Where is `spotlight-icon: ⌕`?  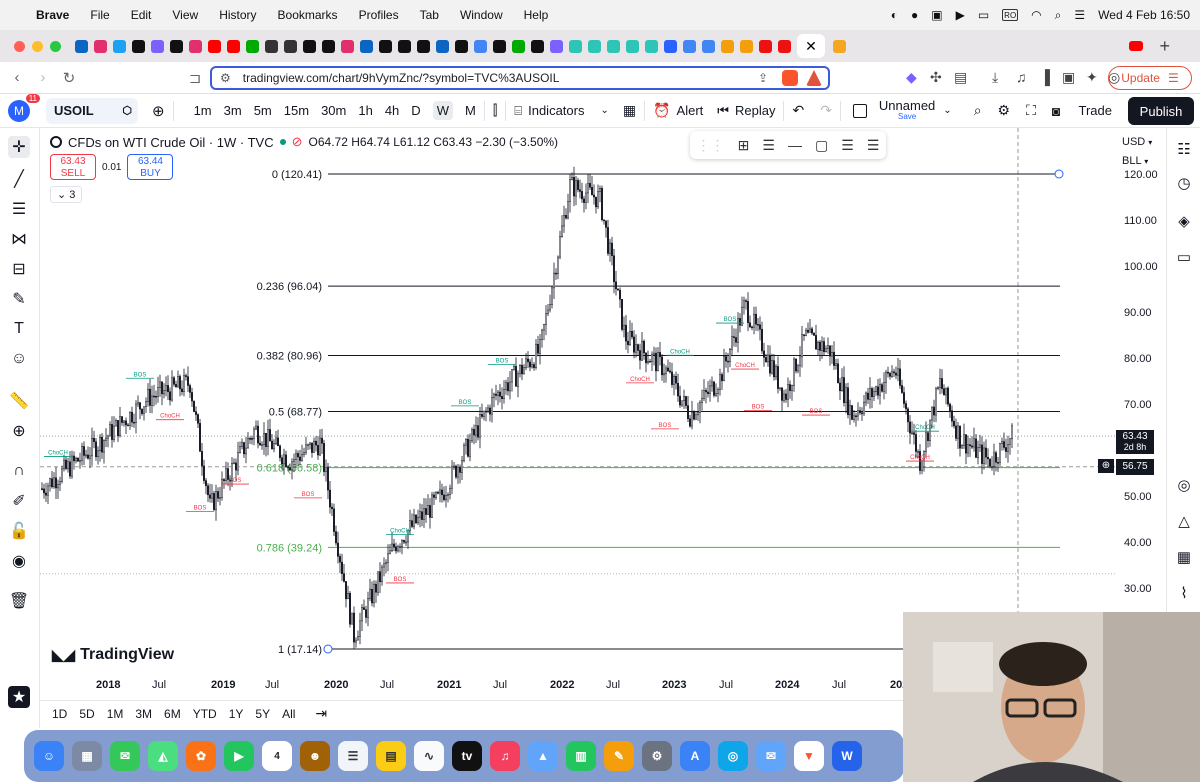 spotlight-icon: ⌕ is located at coordinates (1058, 15).